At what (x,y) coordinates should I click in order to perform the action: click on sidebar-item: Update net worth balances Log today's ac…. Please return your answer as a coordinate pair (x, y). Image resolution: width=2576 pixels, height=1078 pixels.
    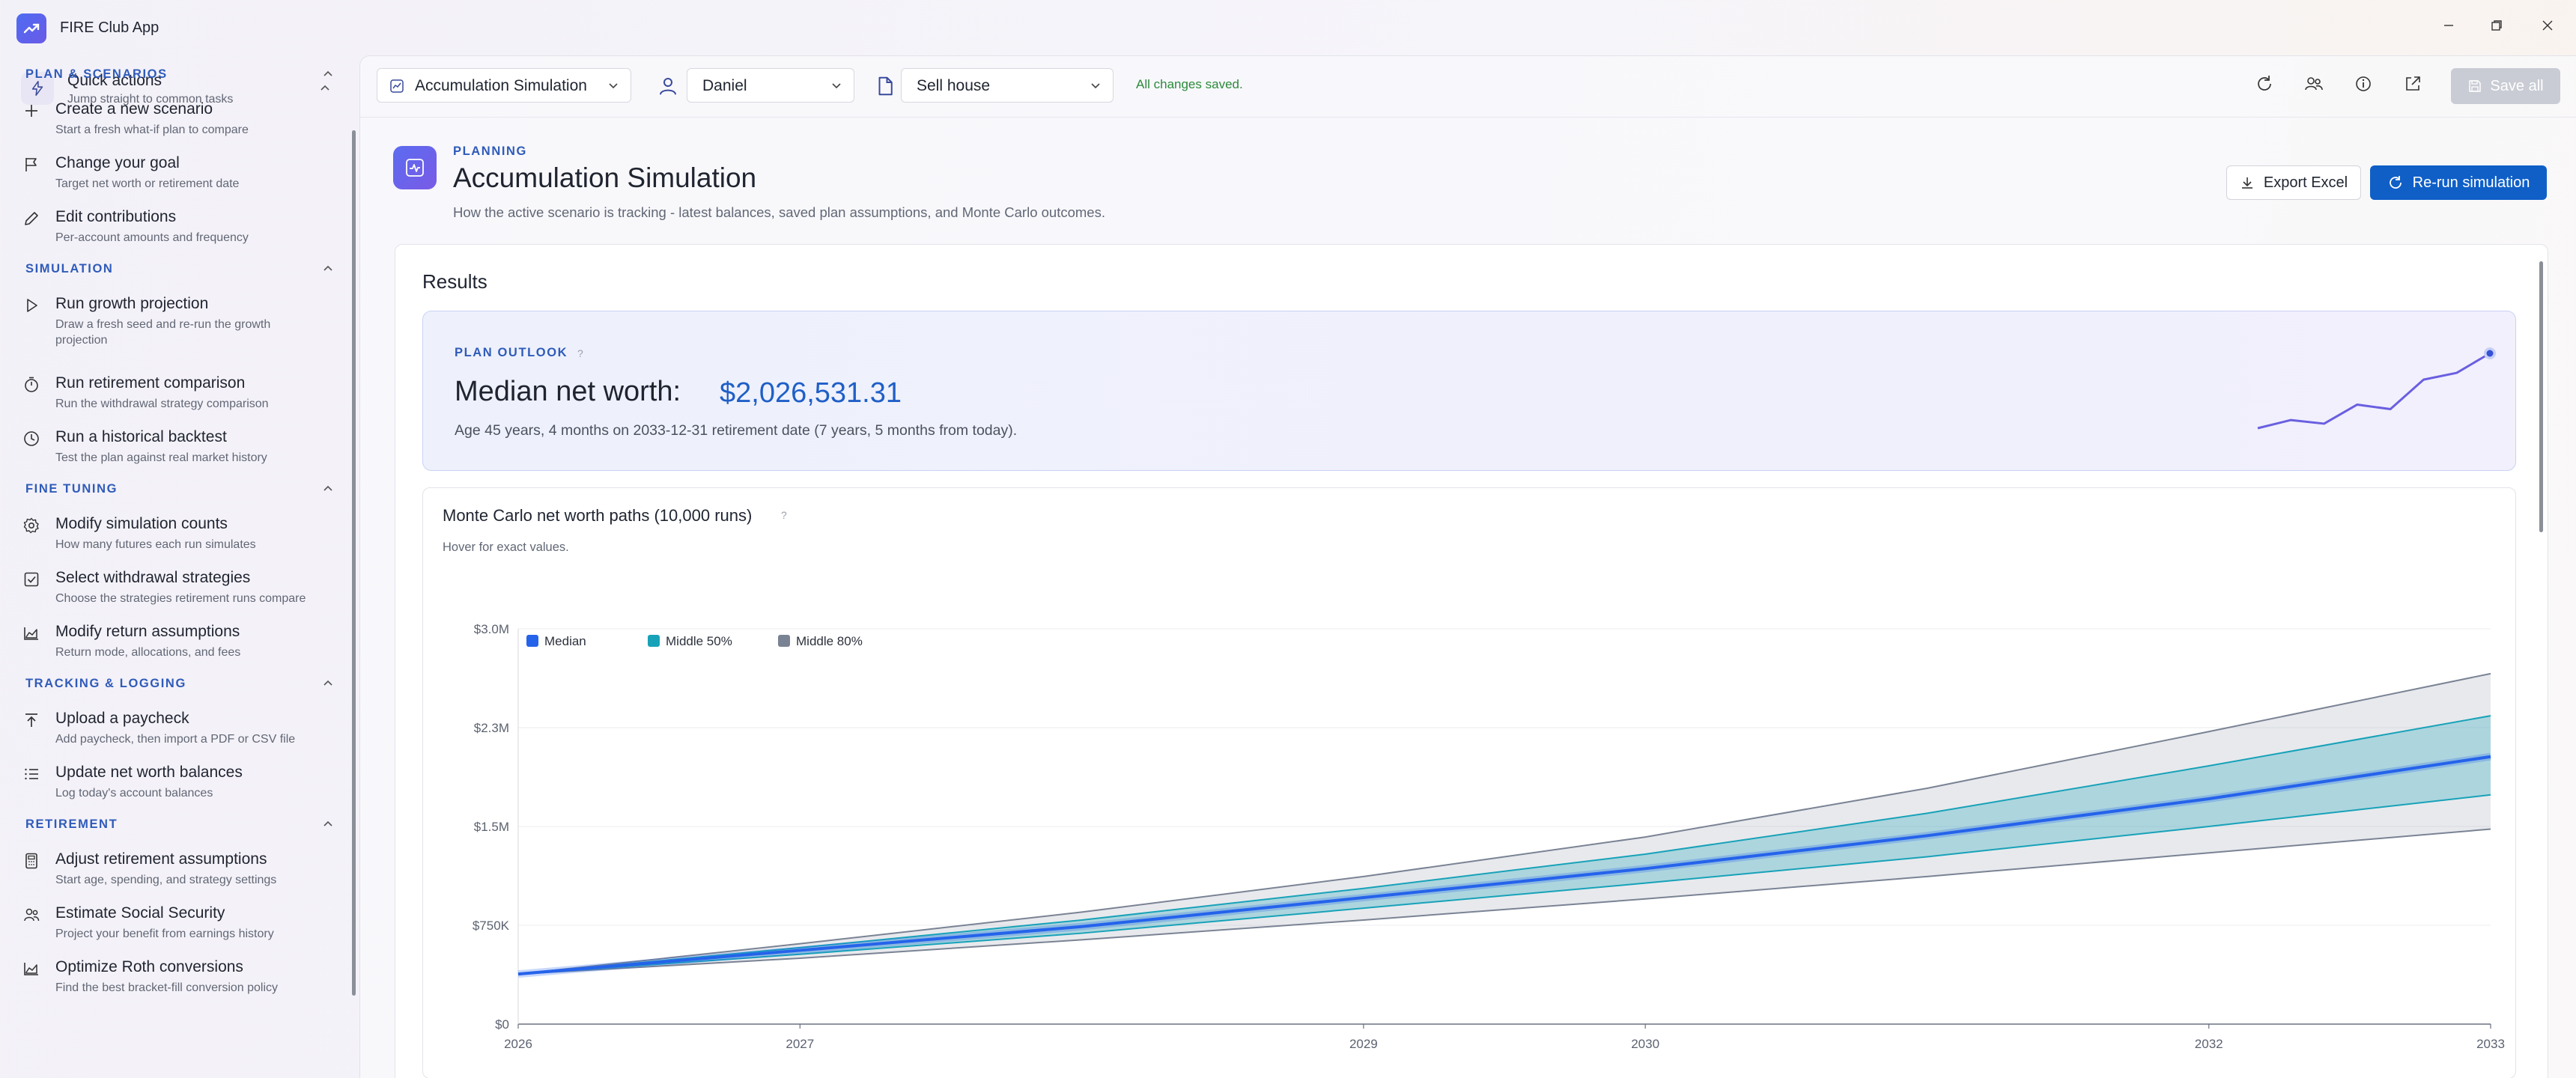
    Looking at the image, I should click on (179, 787).